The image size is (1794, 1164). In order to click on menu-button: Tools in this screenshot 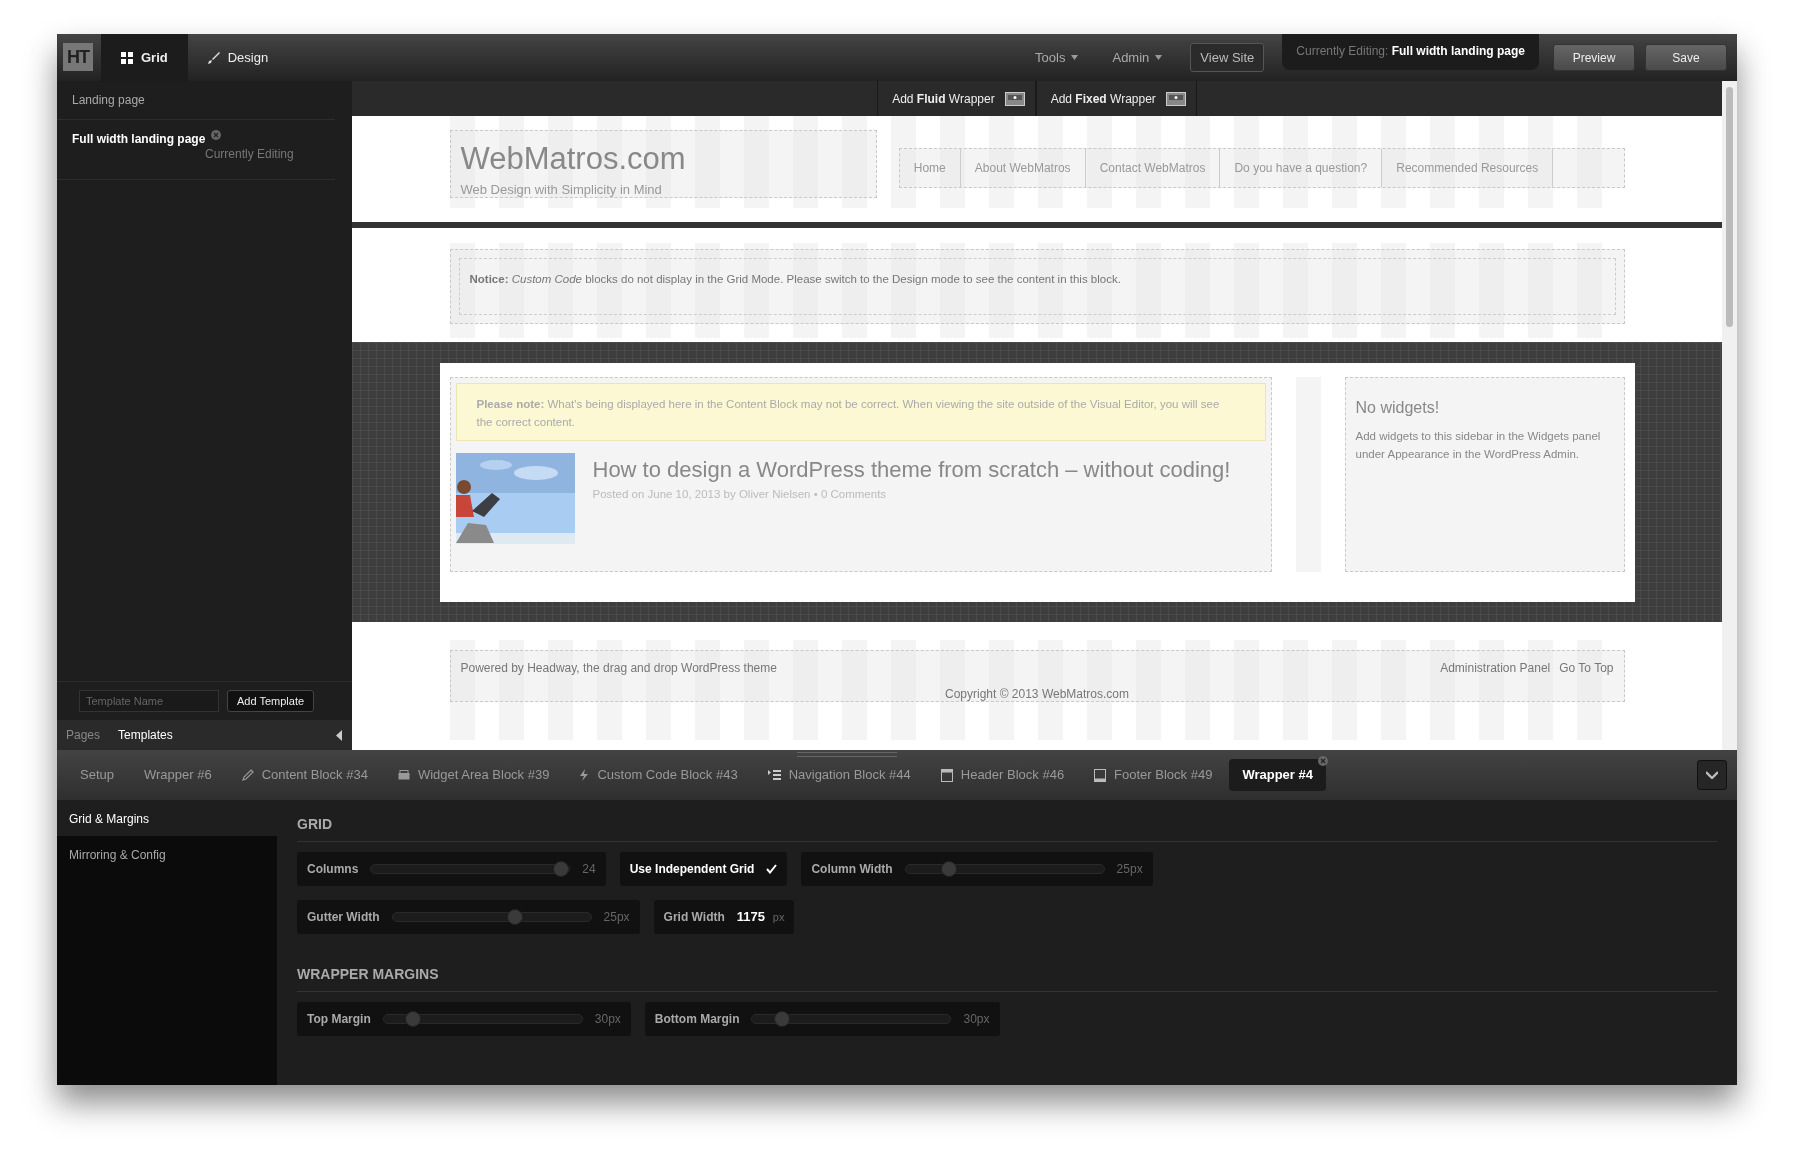, I will do `click(1057, 57)`.